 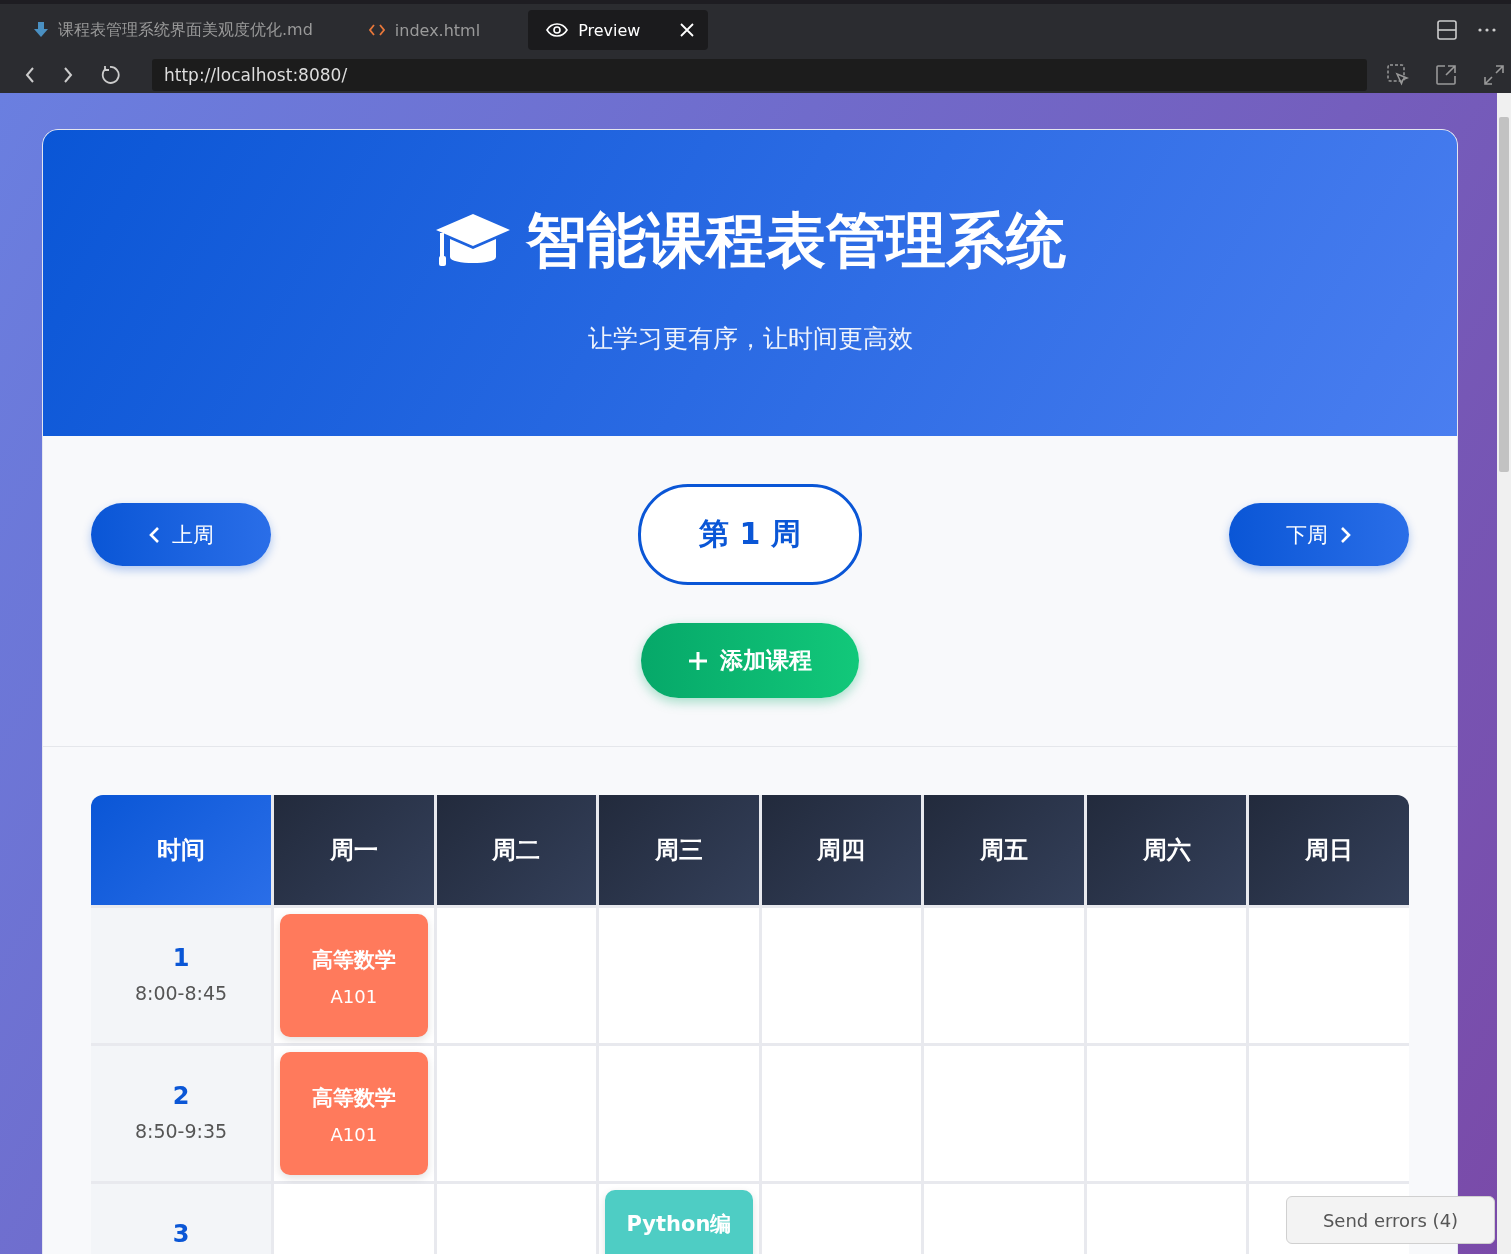 What do you see at coordinates (698, 660) in the screenshot?
I see `plus-icon` at bounding box center [698, 660].